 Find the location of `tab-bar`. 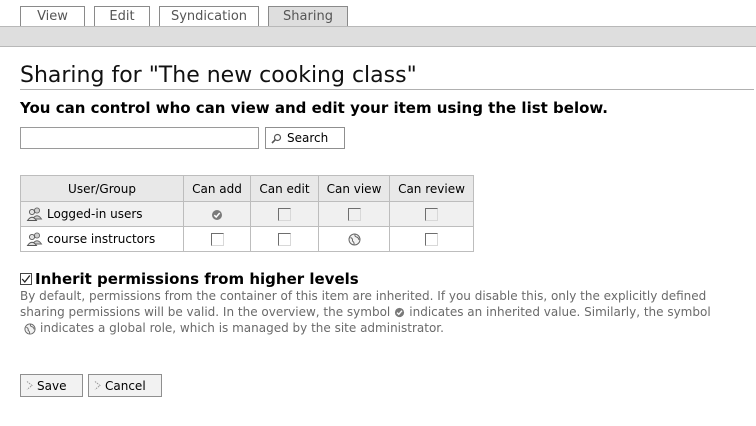

tab-bar is located at coordinates (378, 36).